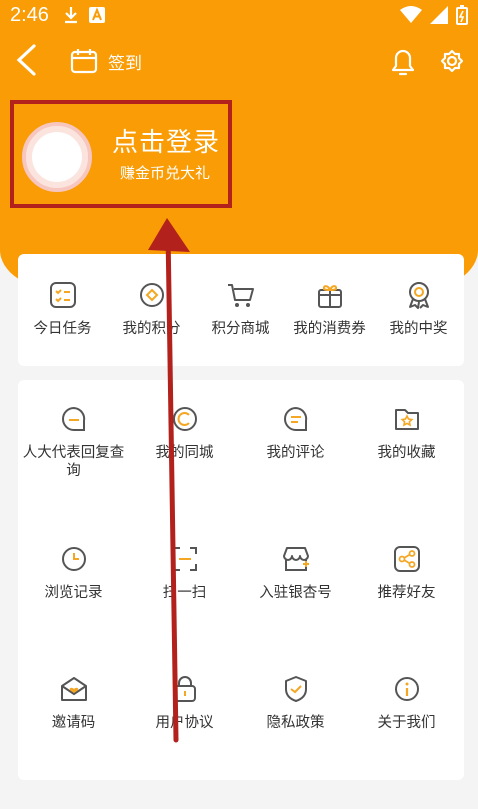  What do you see at coordinates (411, 14) in the screenshot?
I see `wifi-icon` at bounding box center [411, 14].